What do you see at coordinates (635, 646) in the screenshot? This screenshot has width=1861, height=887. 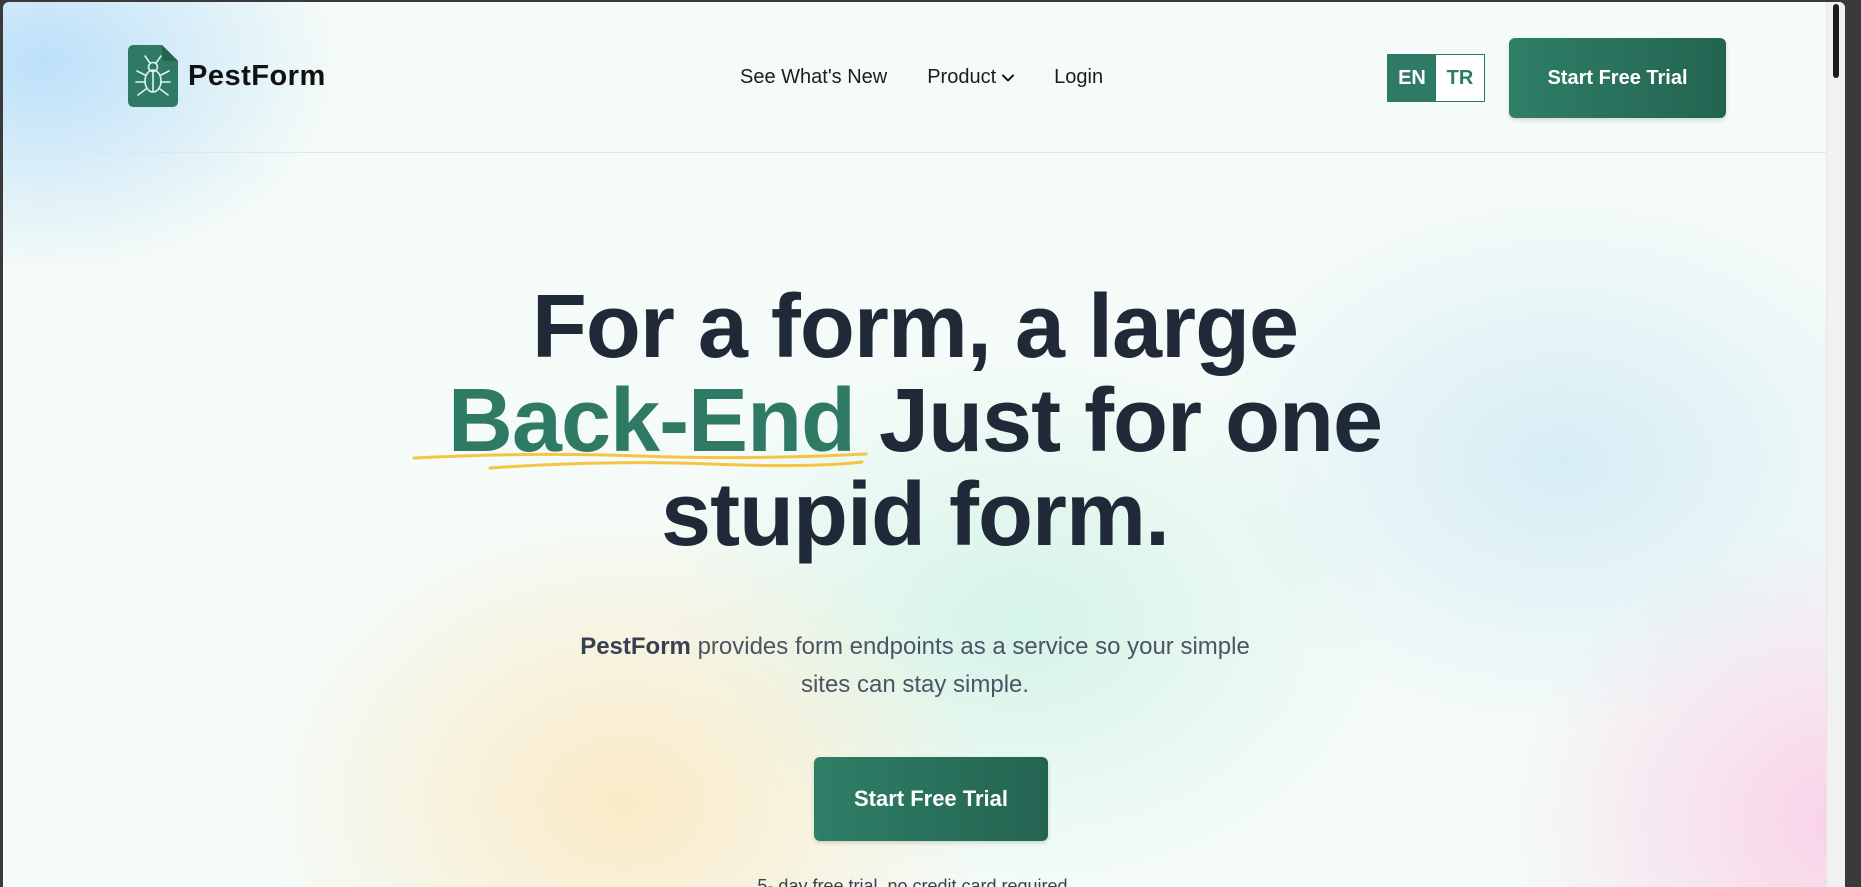 I see `hero-subtitle-brand: PestForm` at bounding box center [635, 646].